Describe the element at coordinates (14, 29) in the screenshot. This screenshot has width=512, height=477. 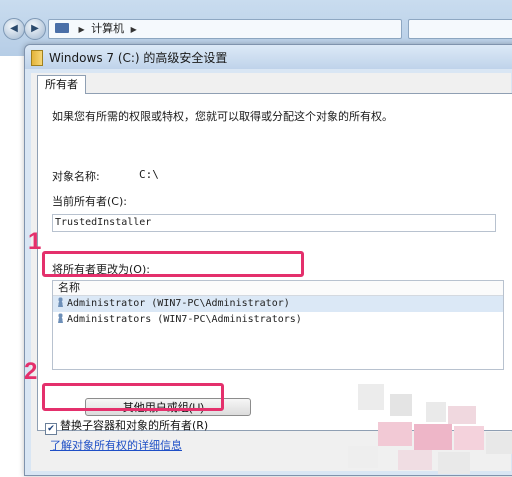
I see `arrow-left-icon: ◀` at that location.